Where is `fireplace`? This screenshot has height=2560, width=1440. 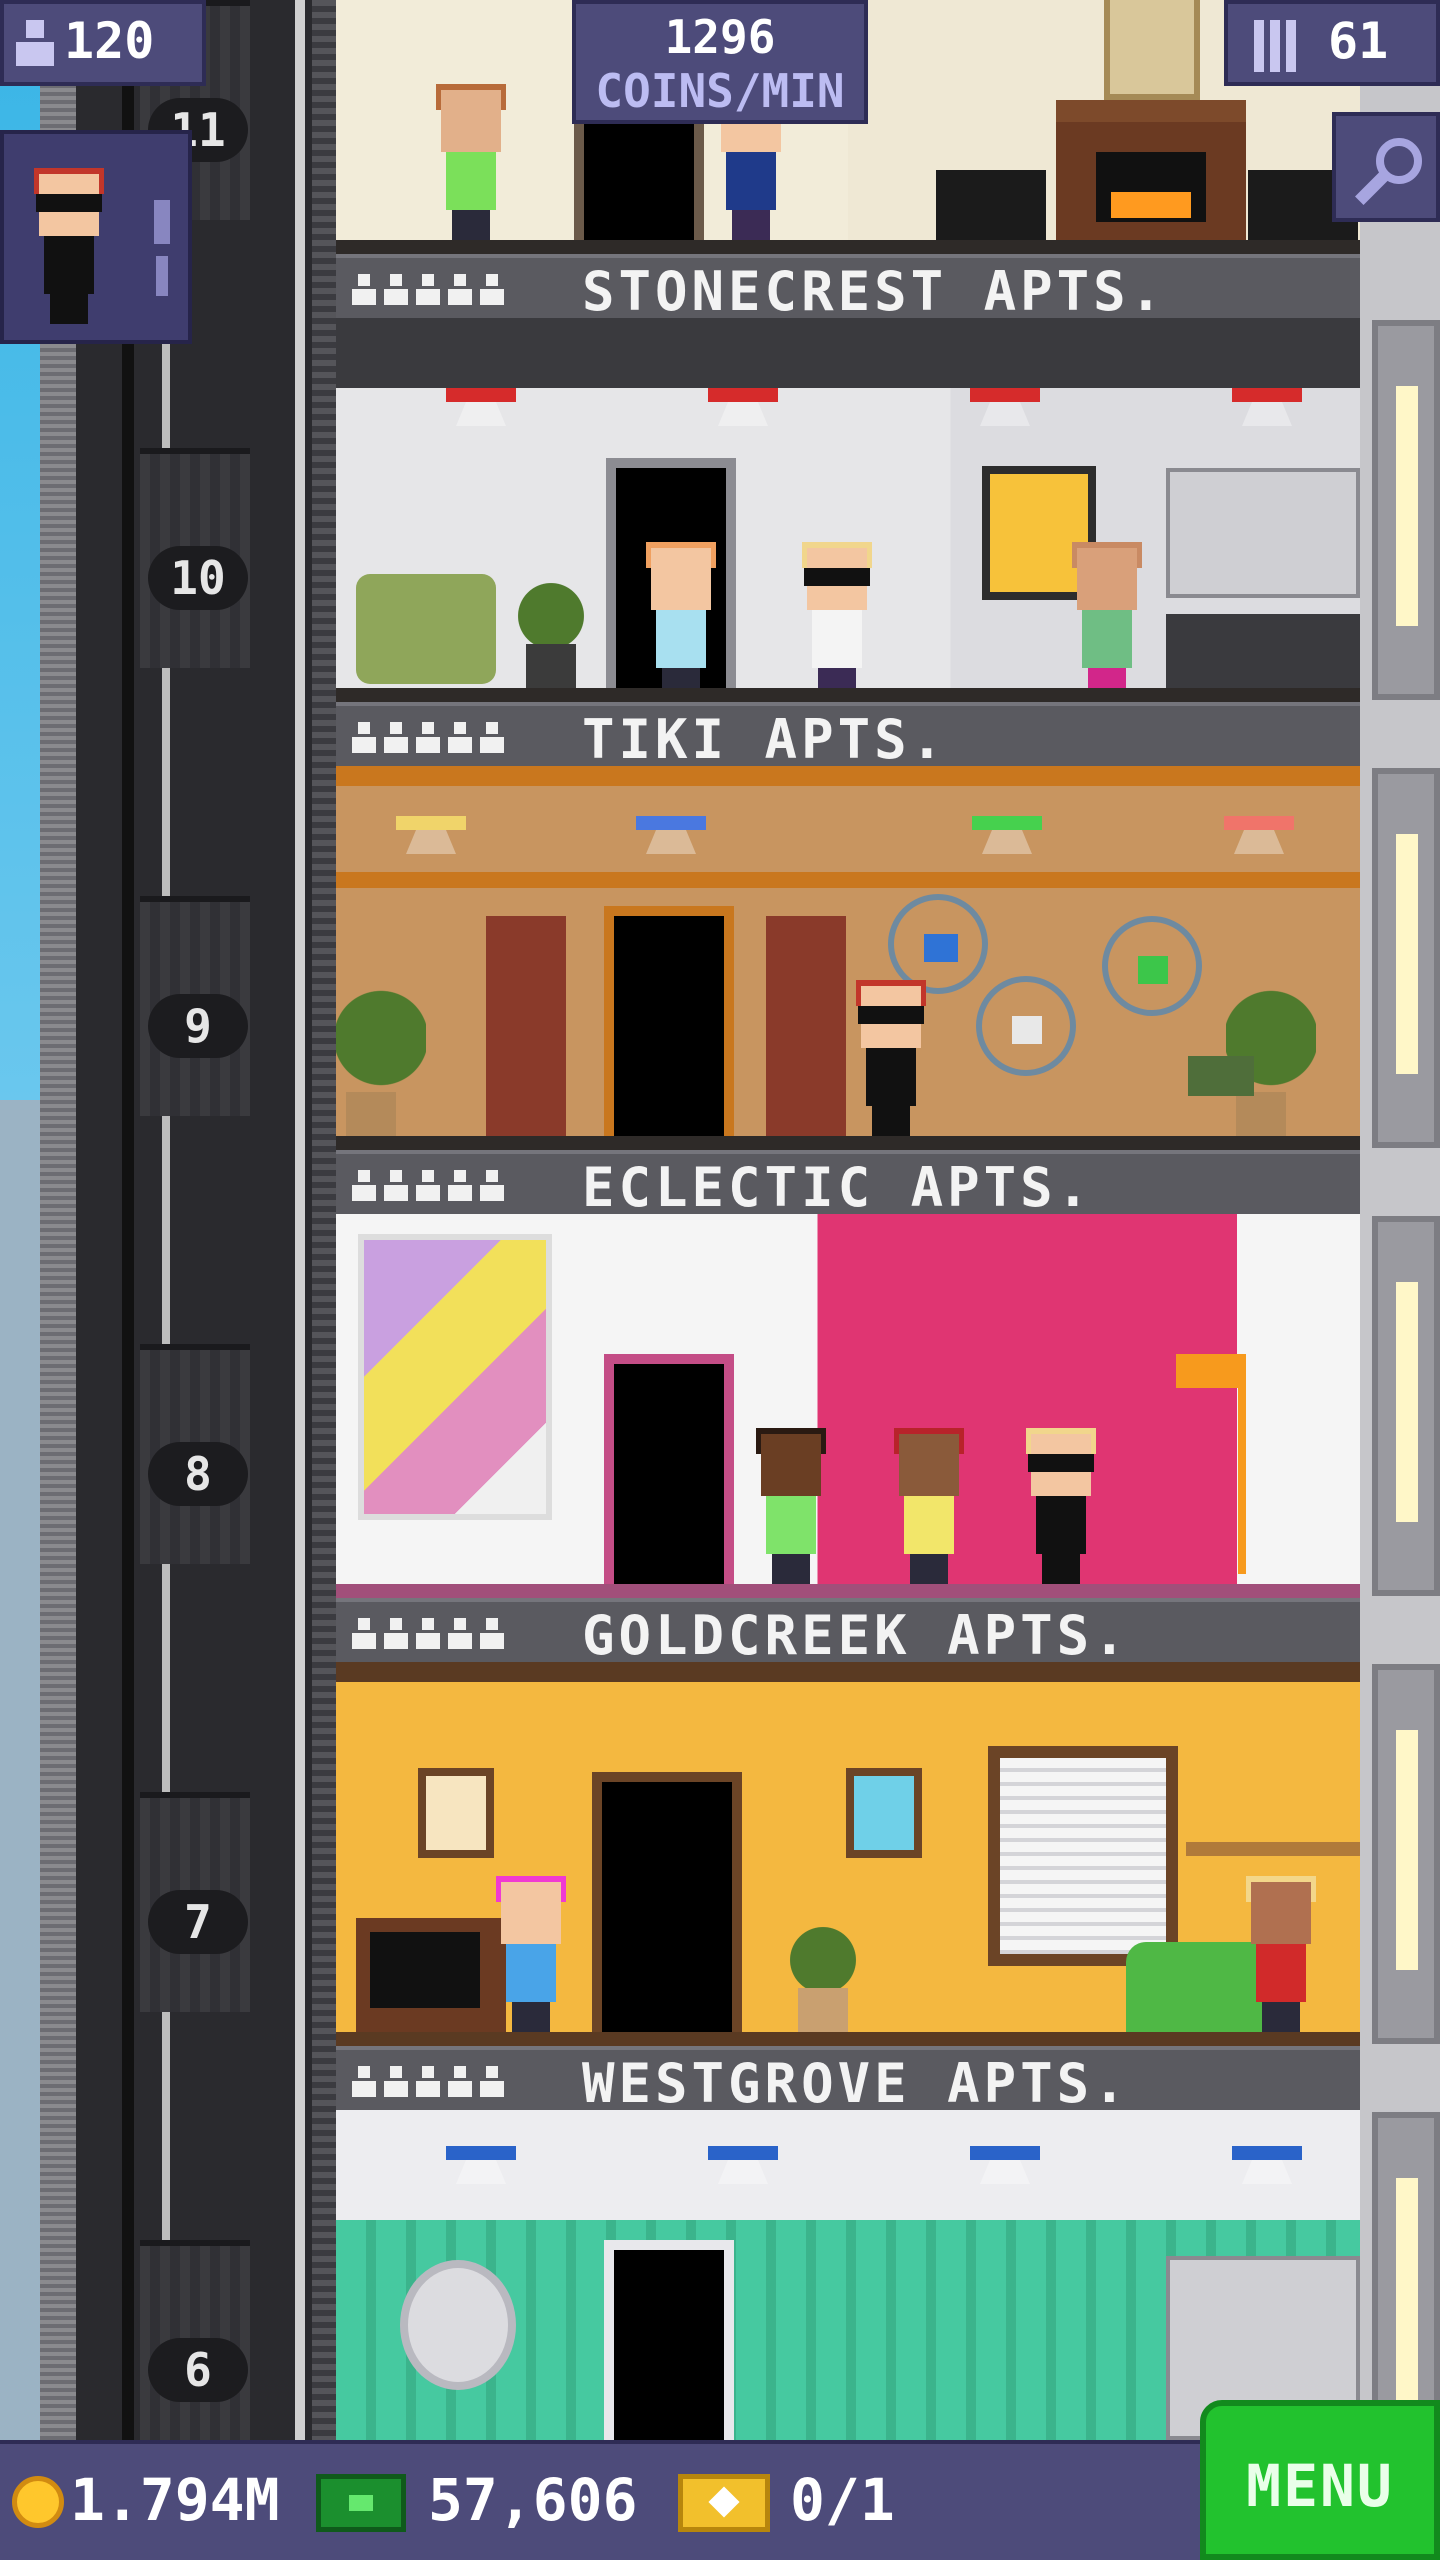
fireplace is located at coordinates (1151, 170).